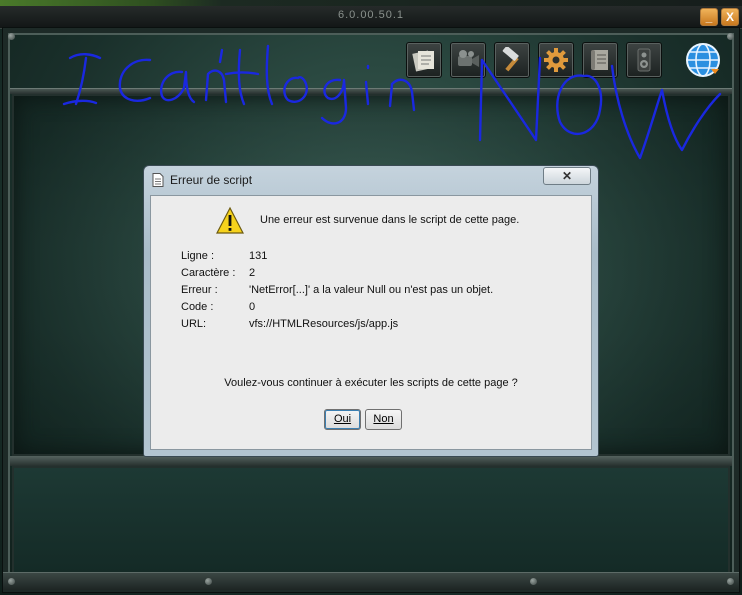 The image size is (742, 595). I want to click on gear-icon, so click(556, 60).